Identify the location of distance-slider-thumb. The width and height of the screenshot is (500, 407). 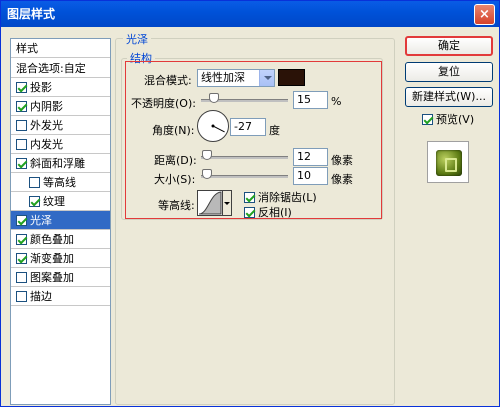
(207, 155).